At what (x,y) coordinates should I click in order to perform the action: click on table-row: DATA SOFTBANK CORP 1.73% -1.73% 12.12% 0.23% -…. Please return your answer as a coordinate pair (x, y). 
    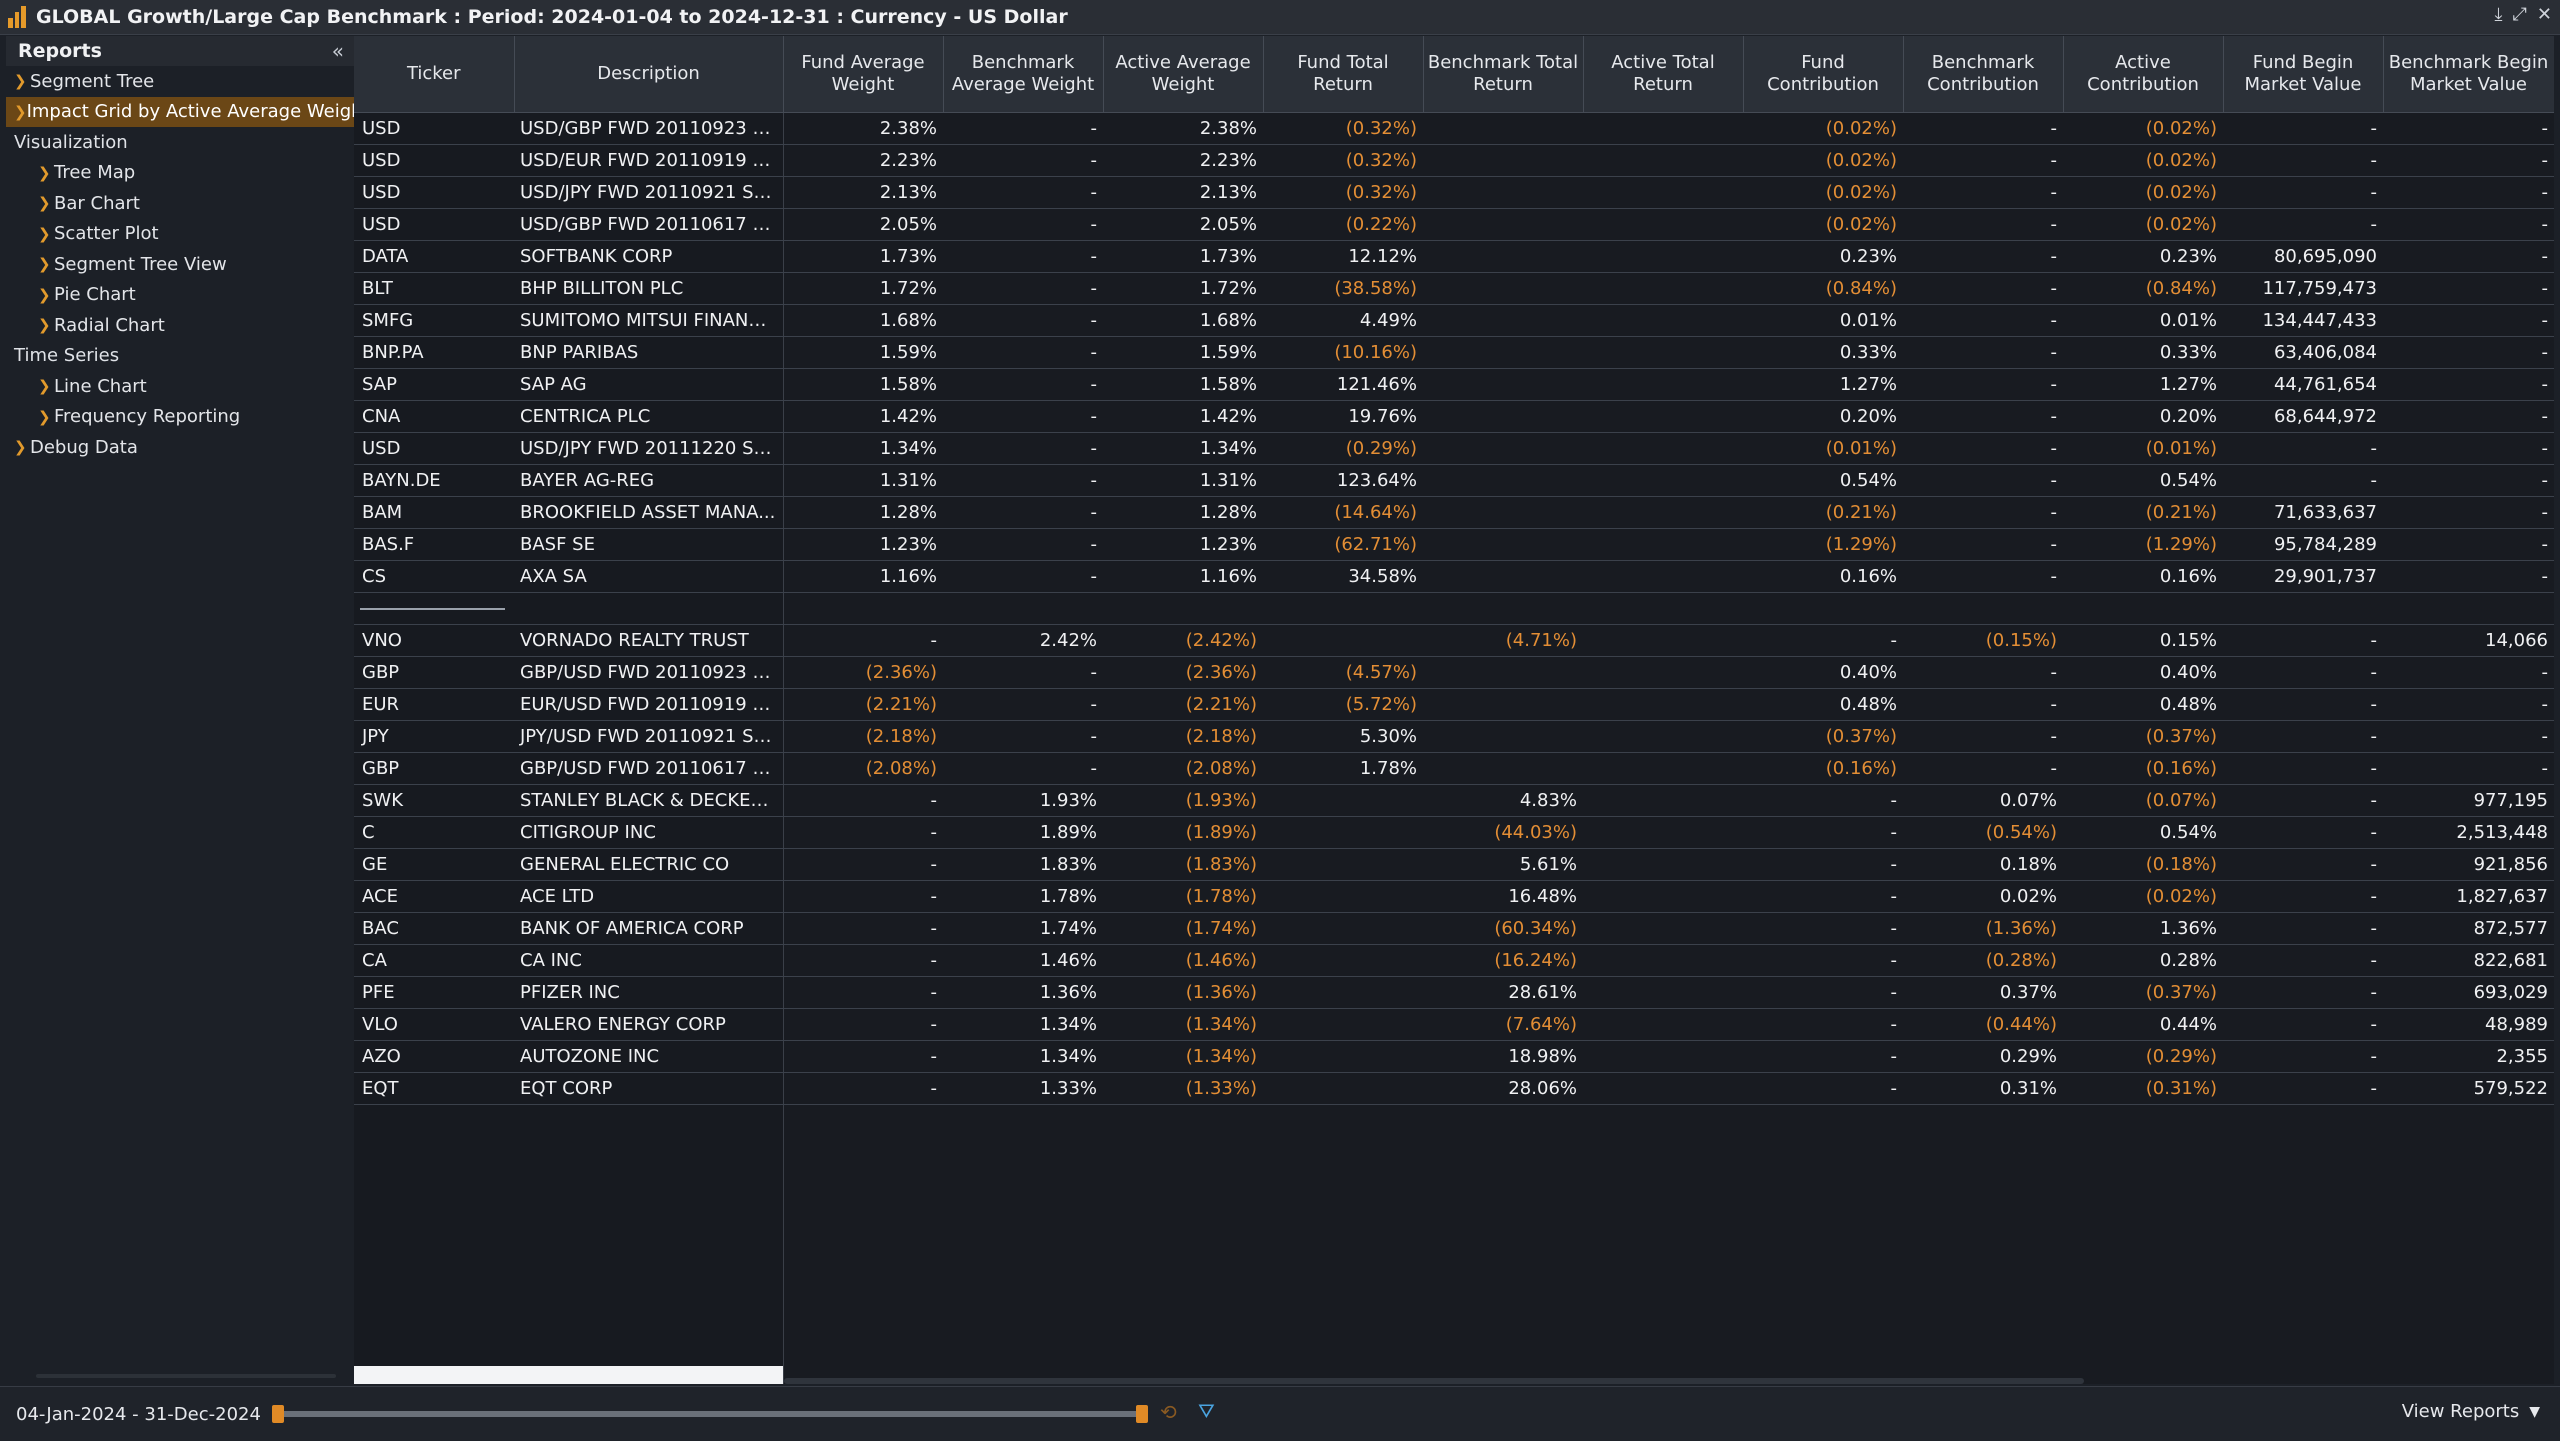
    Looking at the image, I should click on (1454, 256).